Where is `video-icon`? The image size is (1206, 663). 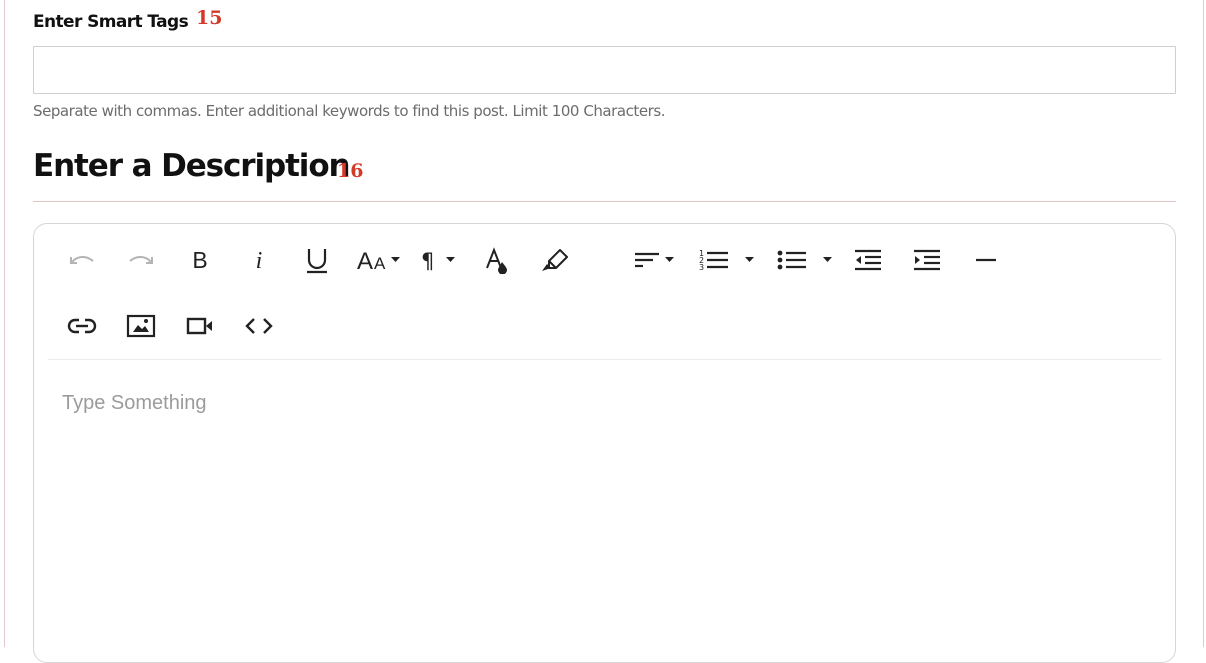 video-icon is located at coordinates (199, 326).